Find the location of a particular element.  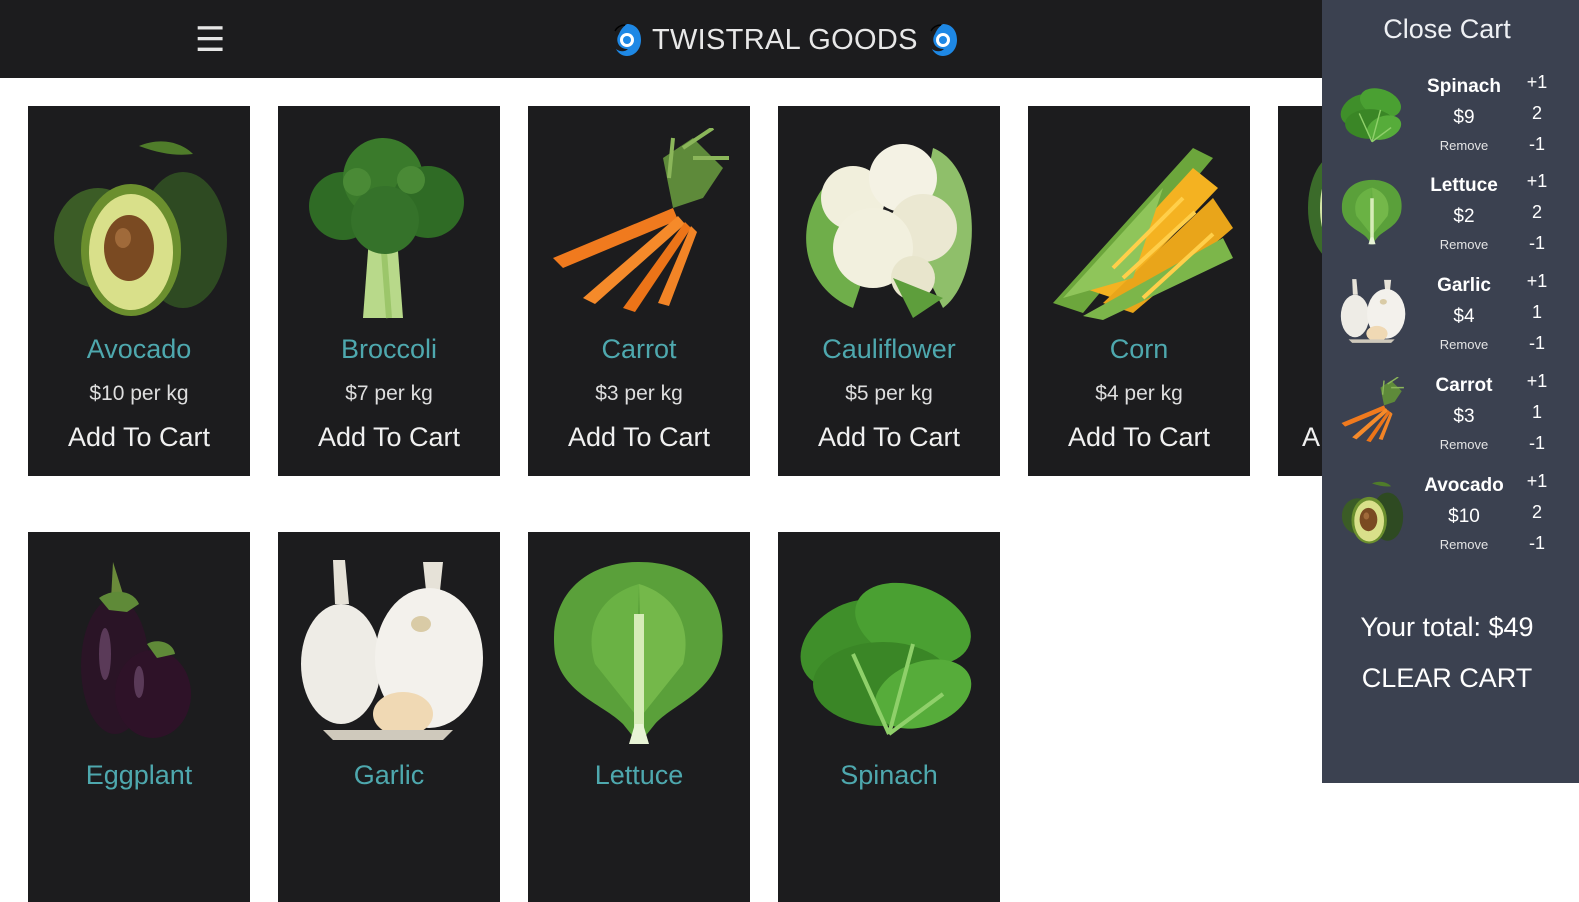

product-name: Corn is located at coordinates (1139, 349).